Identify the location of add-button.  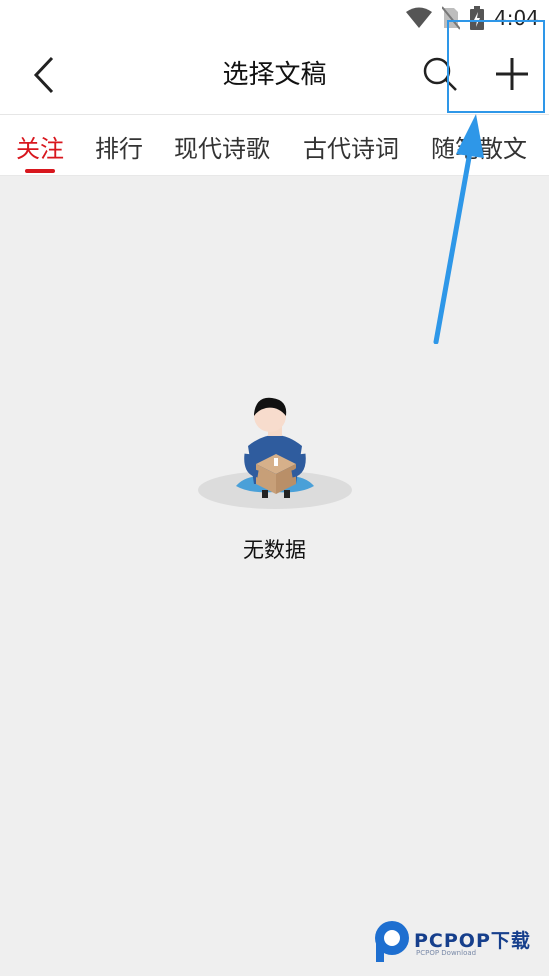
(512, 74).